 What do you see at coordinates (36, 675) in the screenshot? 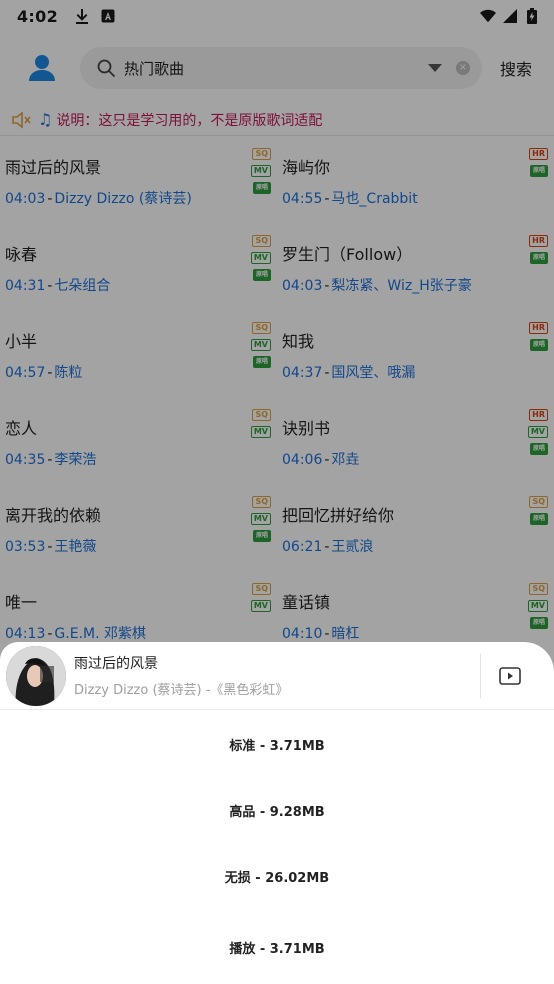
I see `album-art` at bounding box center [36, 675].